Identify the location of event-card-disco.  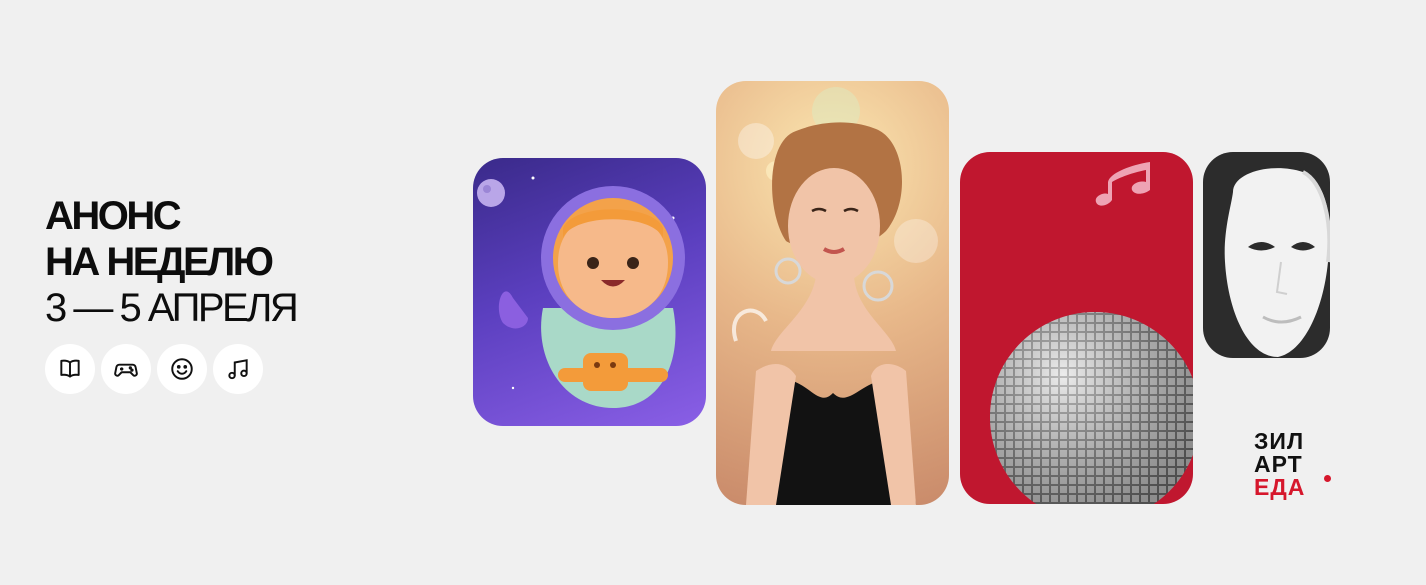
(1076, 328).